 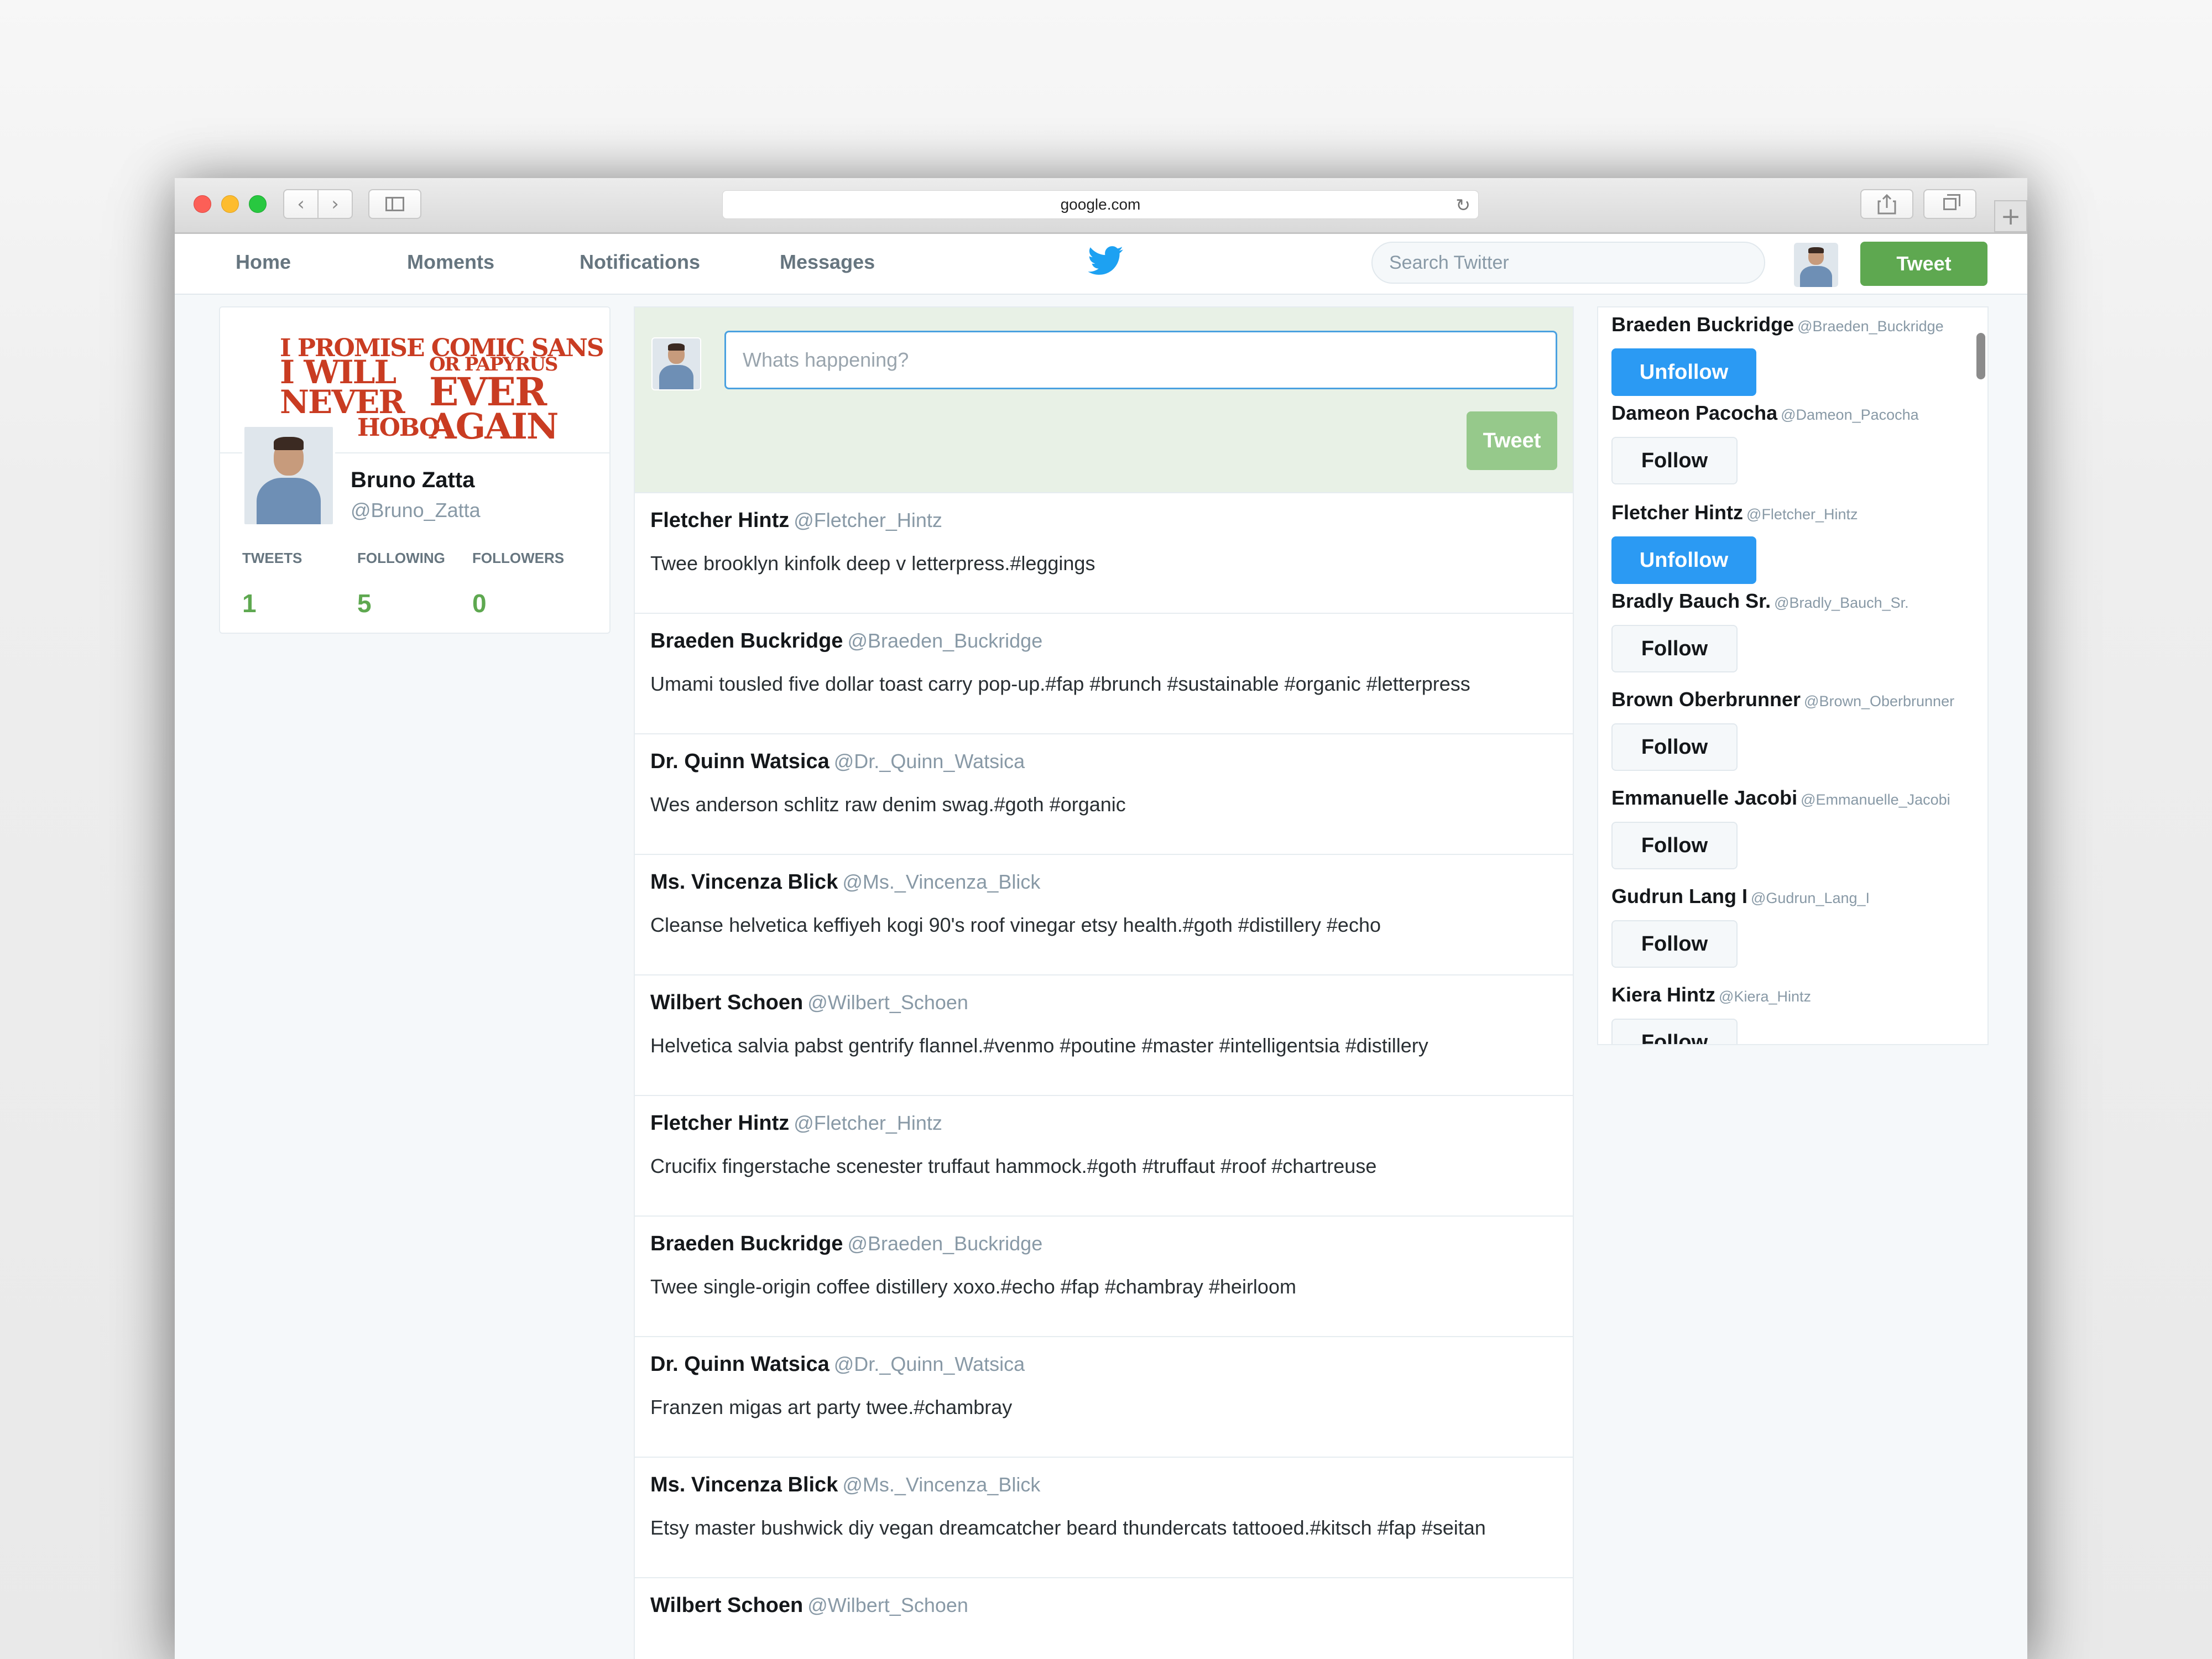 What do you see at coordinates (2011, 216) in the screenshot?
I see `new-tab-button: +` at bounding box center [2011, 216].